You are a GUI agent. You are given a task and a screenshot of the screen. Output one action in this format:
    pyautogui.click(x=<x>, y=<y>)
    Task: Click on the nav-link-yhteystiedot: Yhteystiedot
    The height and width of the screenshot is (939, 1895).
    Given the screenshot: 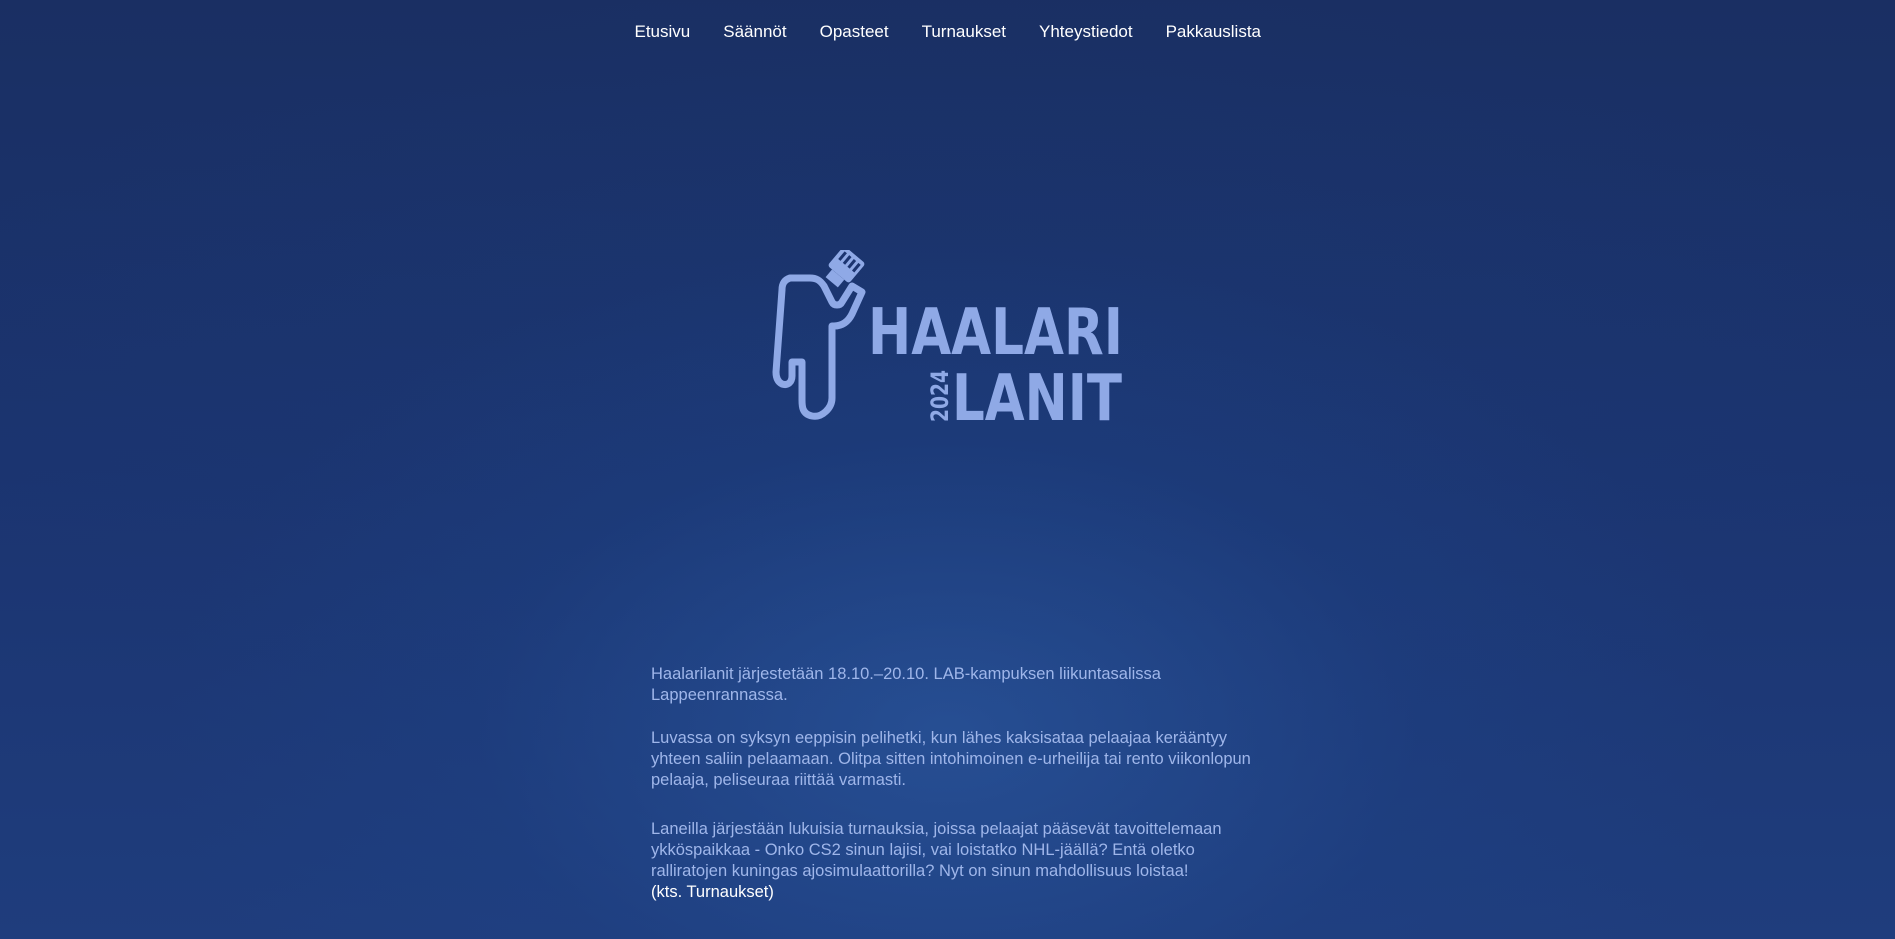 What is the action you would take?
    pyautogui.click(x=1086, y=32)
    